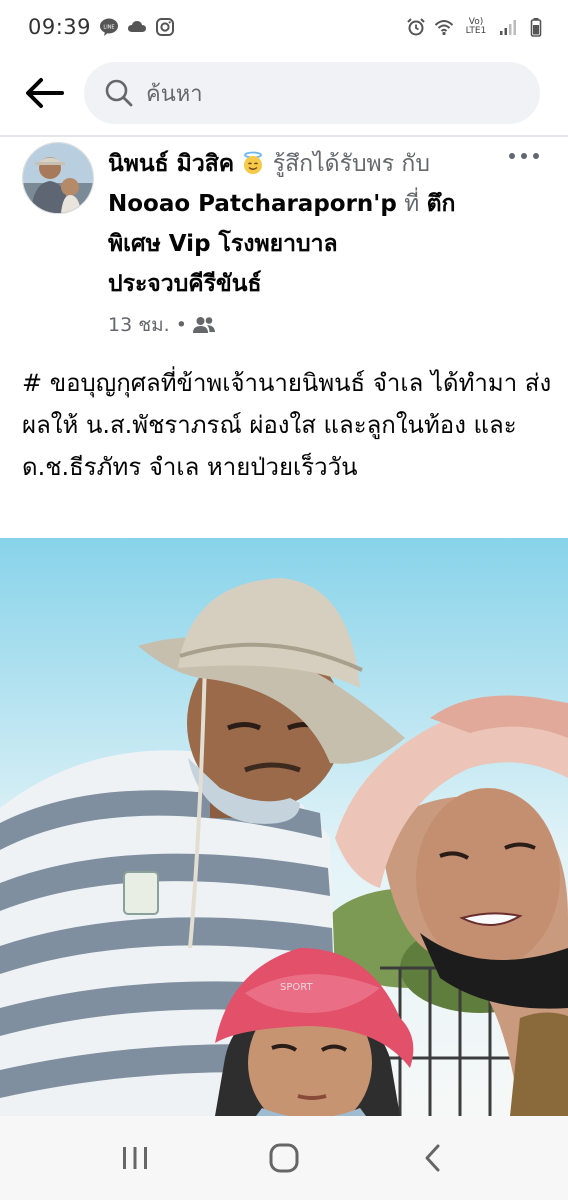  I want to click on more-options-button, so click(524, 156).